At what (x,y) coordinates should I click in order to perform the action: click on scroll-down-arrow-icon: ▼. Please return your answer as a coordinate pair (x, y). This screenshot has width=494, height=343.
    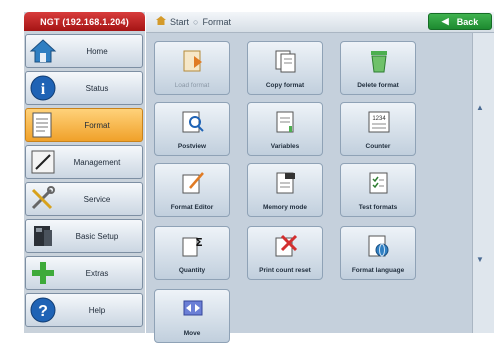
    Looking at the image, I should click on (480, 259).